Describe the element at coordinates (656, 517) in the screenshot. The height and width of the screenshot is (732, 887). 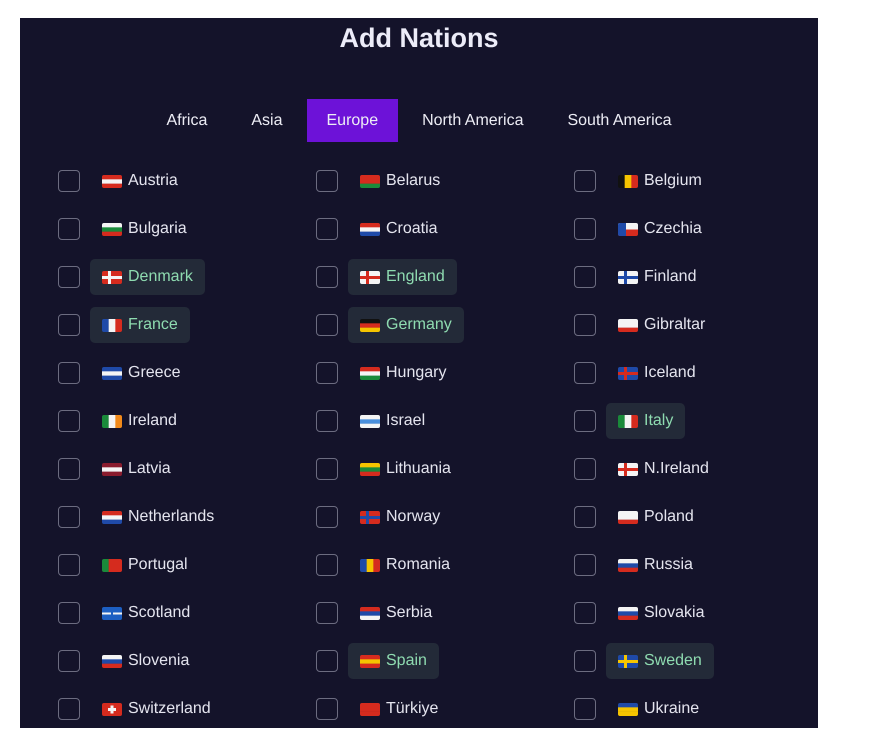
I see `nation-chip: Poland` at that location.